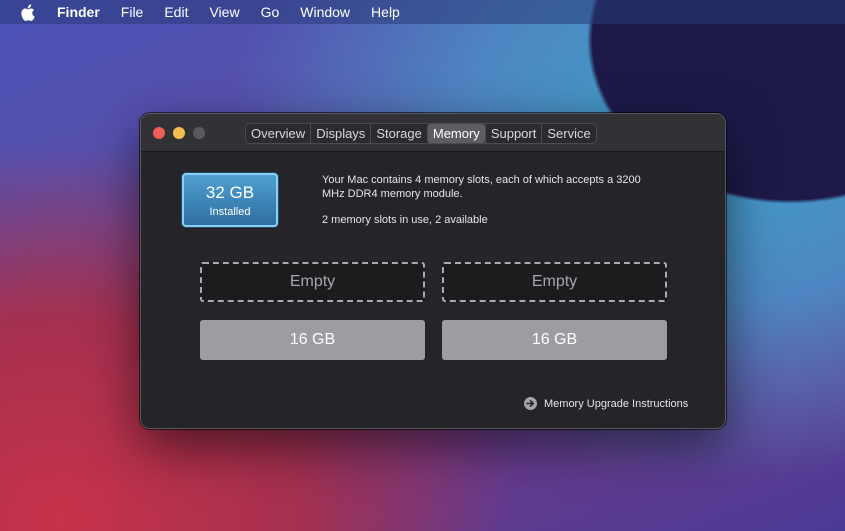 The image size is (845, 531). What do you see at coordinates (398, 133) in the screenshot?
I see `tab-storage: Storage` at bounding box center [398, 133].